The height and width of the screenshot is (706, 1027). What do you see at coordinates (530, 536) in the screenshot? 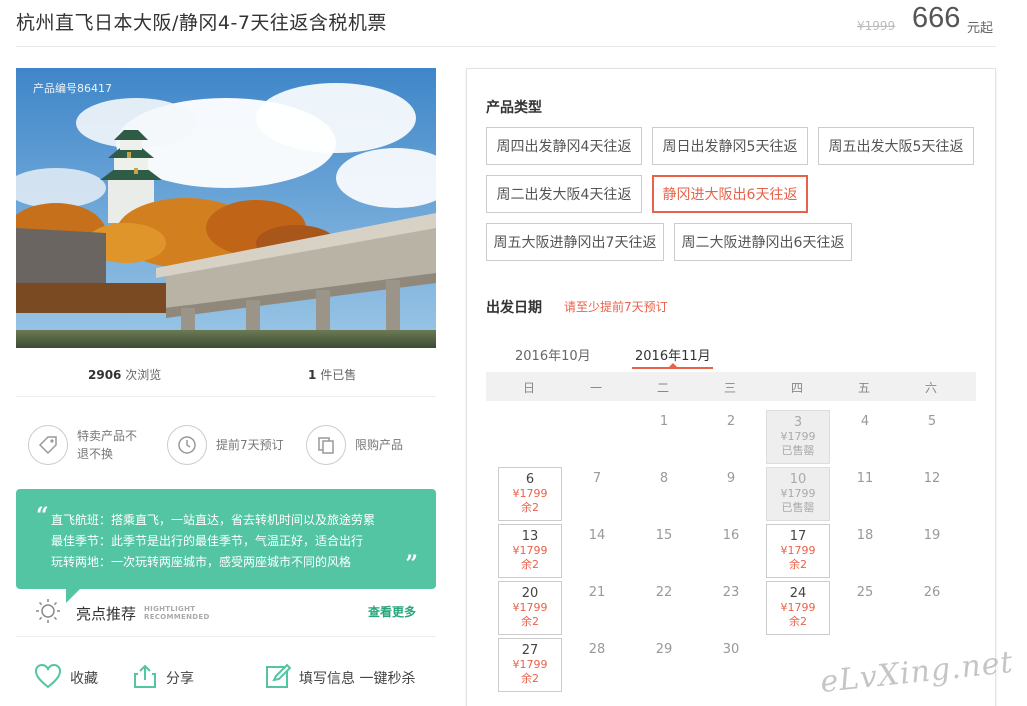
I see `day-number: 13` at bounding box center [530, 536].